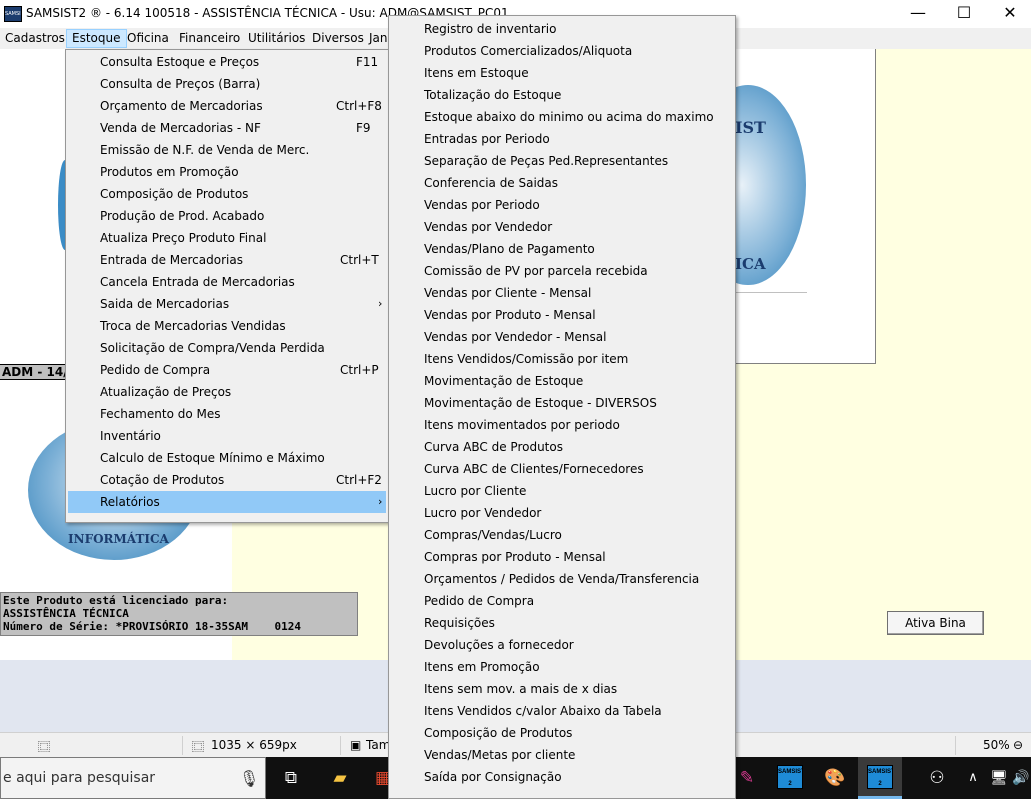 The width and height of the screenshot is (1031, 799). I want to click on estoque-menu-item: Cancela Entrada de Mercadorias, so click(227, 282).